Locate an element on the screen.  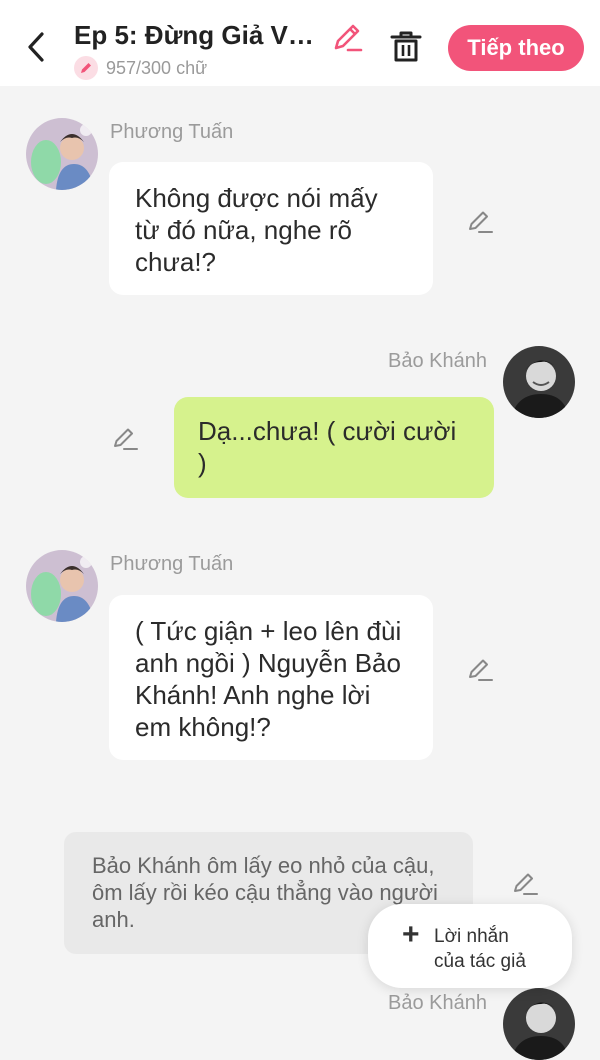
chevron-left-icon is located at coordinates (36, 47).